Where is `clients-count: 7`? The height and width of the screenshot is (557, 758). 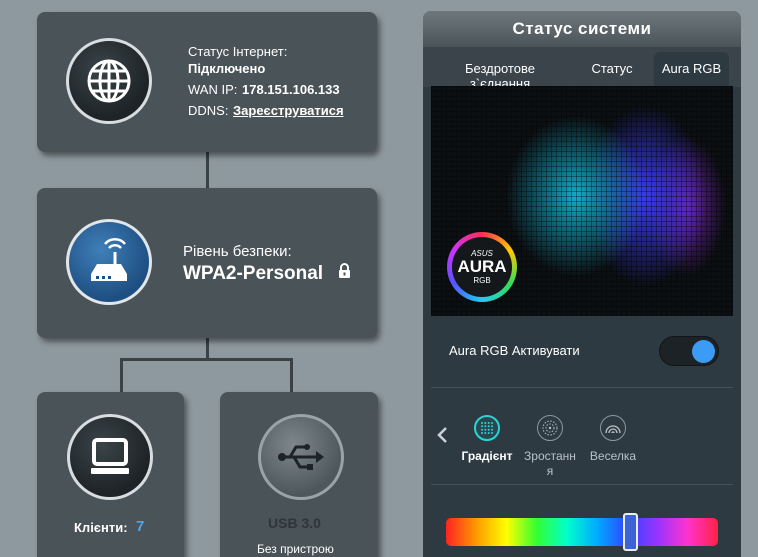 clients-count: 7 is located at coordinates (140, 526).